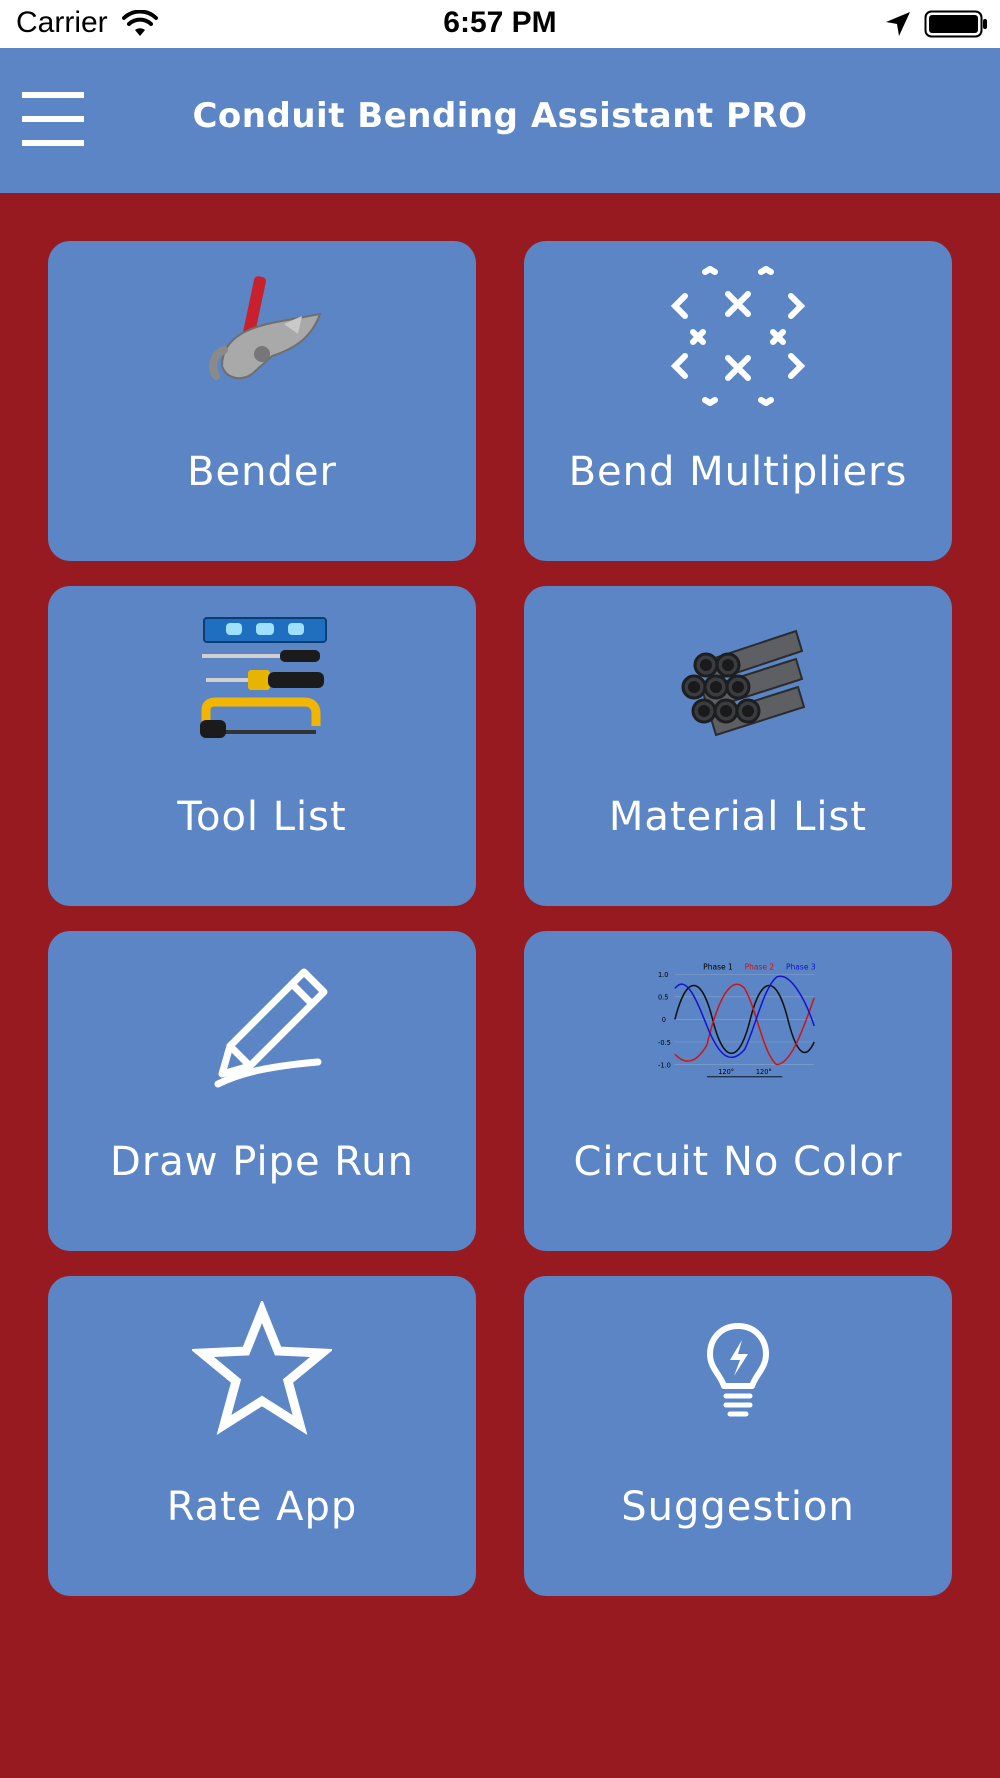 Image resolution: width=1000 pixels, height=1778 pixels. I want to click on clock: 6:57 PM, so click(500, 22).